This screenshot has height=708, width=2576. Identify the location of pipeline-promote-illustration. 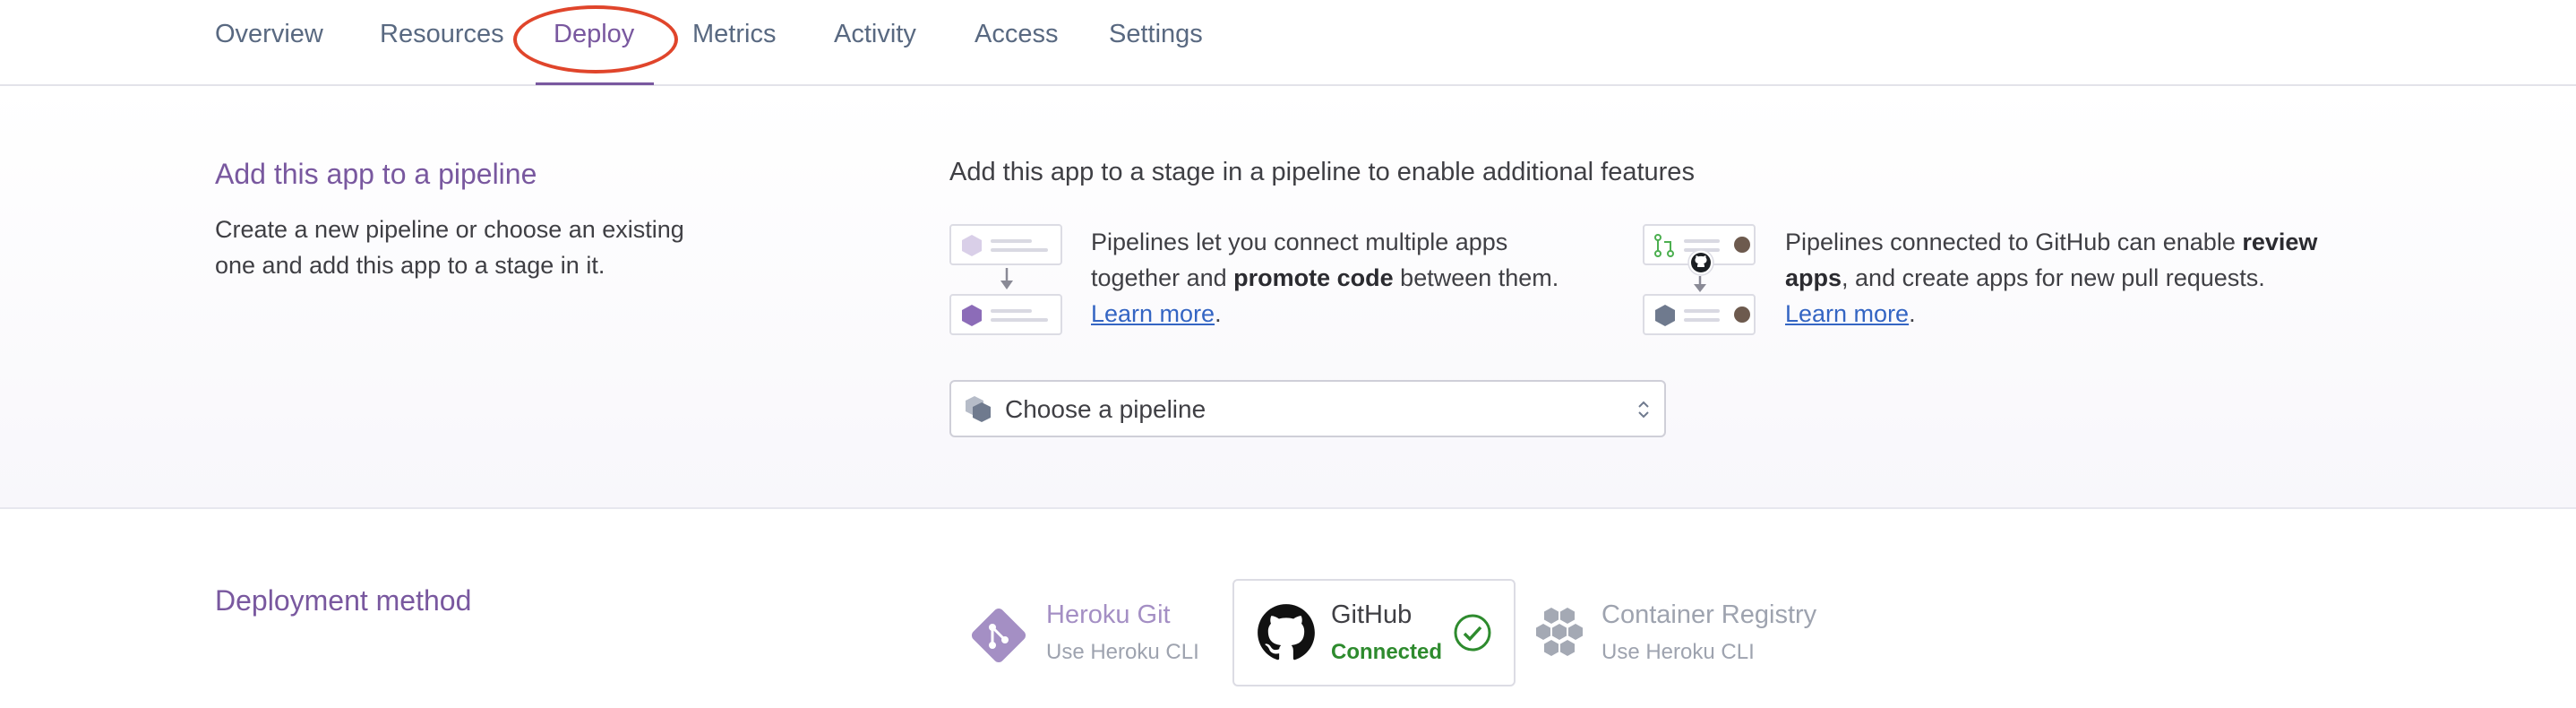
(1007, 279).